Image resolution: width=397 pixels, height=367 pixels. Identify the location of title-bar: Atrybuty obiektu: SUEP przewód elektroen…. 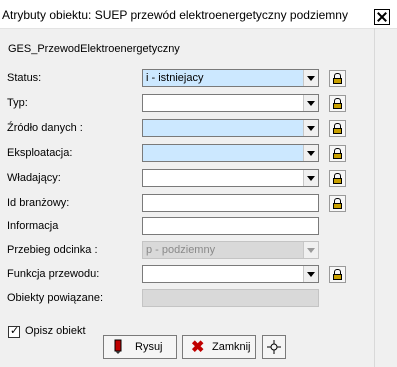
(198, 14).